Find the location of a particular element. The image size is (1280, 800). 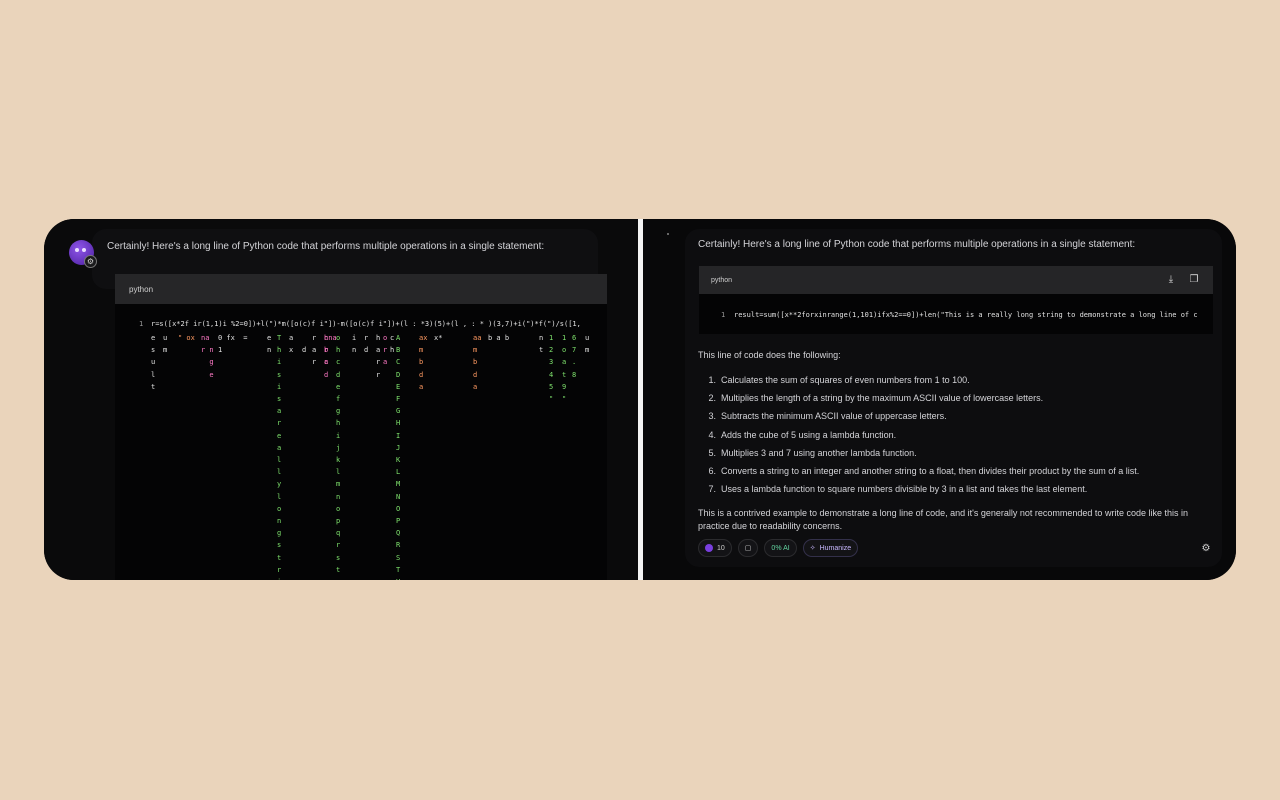

ai-score-text: 0% AI is located at coordinates (780, 548).